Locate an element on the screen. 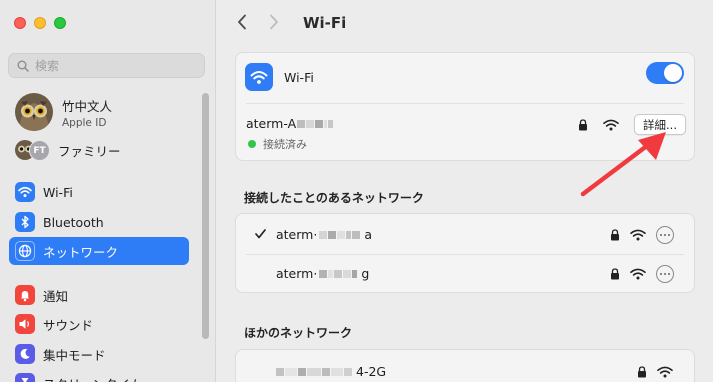 The height and width of the screenshot is (382, 713). connection-status-text: 接続済み is located at coordinates (285, 144).